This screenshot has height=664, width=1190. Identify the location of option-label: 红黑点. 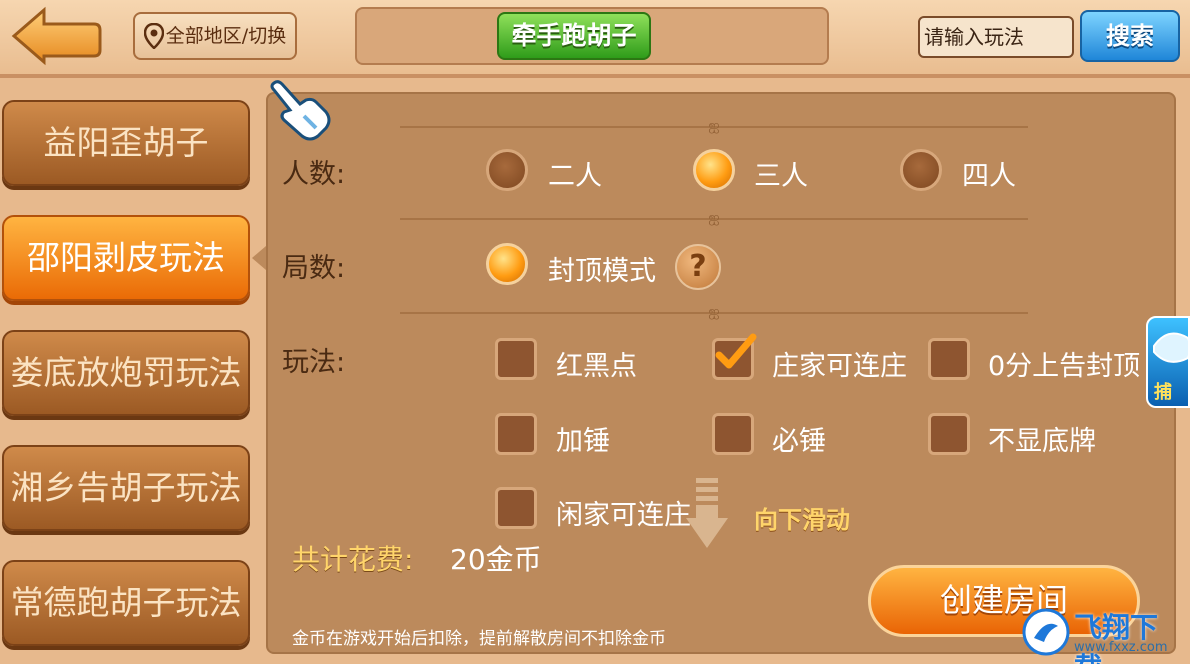
(596, 366).